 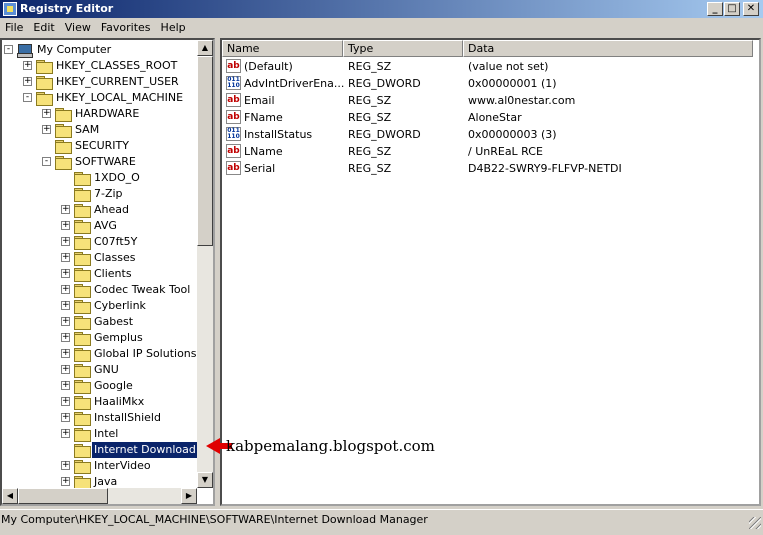 What do you see at coordinates (119, 402) in the screenshot?
I see `tree-item-label: HaaliMkx` at bounding box center [119, 402].